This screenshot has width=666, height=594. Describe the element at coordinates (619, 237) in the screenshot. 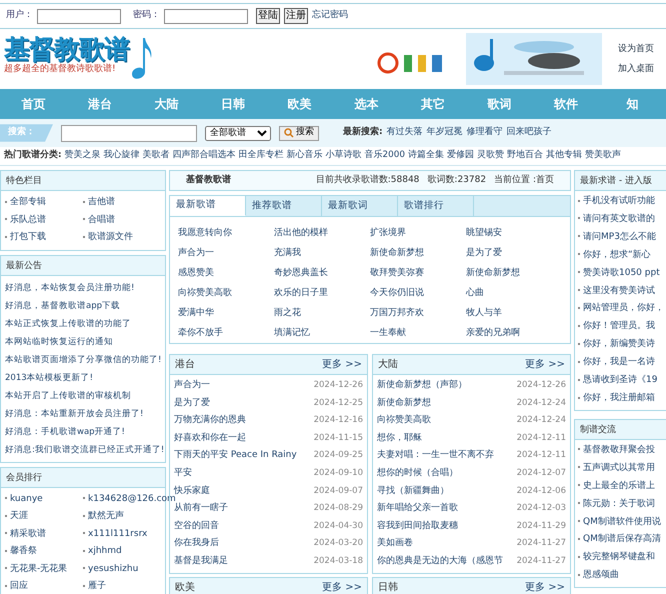

I see `topic-link: 请问MP3怎么不能` at that location.